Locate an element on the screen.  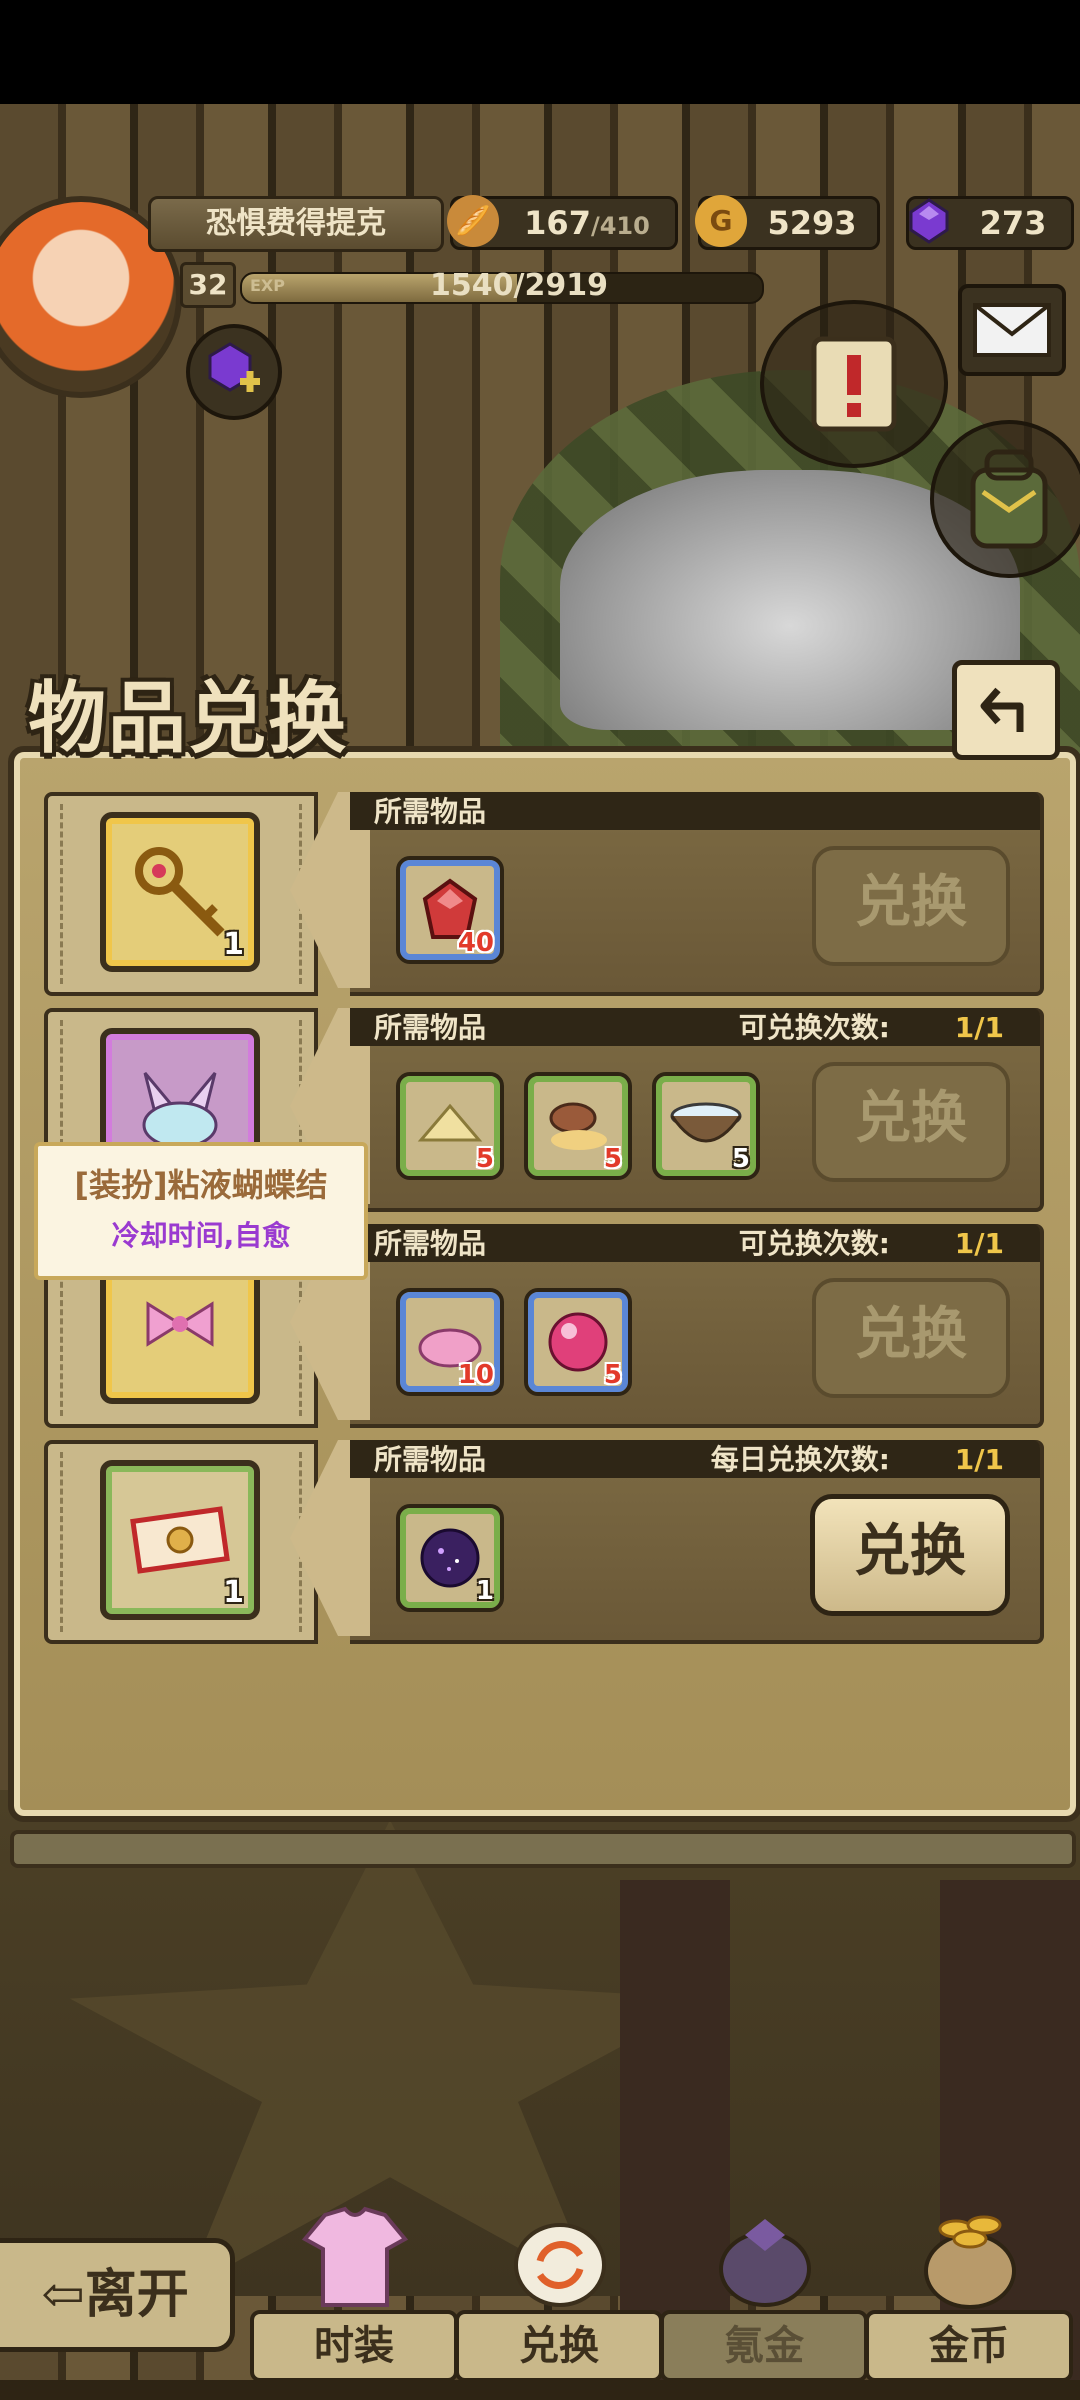
tab-gold: 金币 is located at coordinates (969, 2285).